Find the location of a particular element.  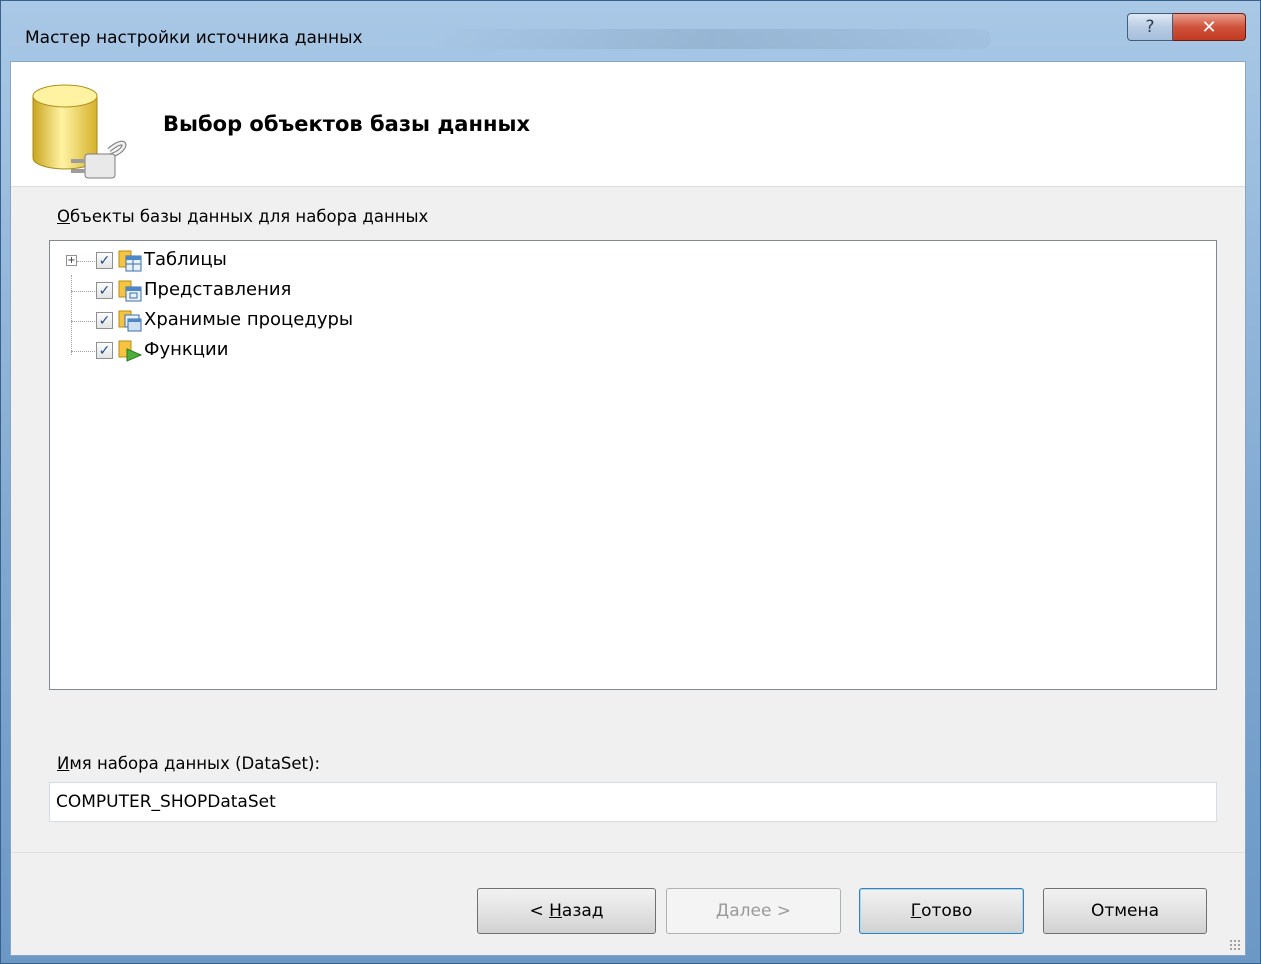

close-button: ✕ is located at coordinates (1209, 27).